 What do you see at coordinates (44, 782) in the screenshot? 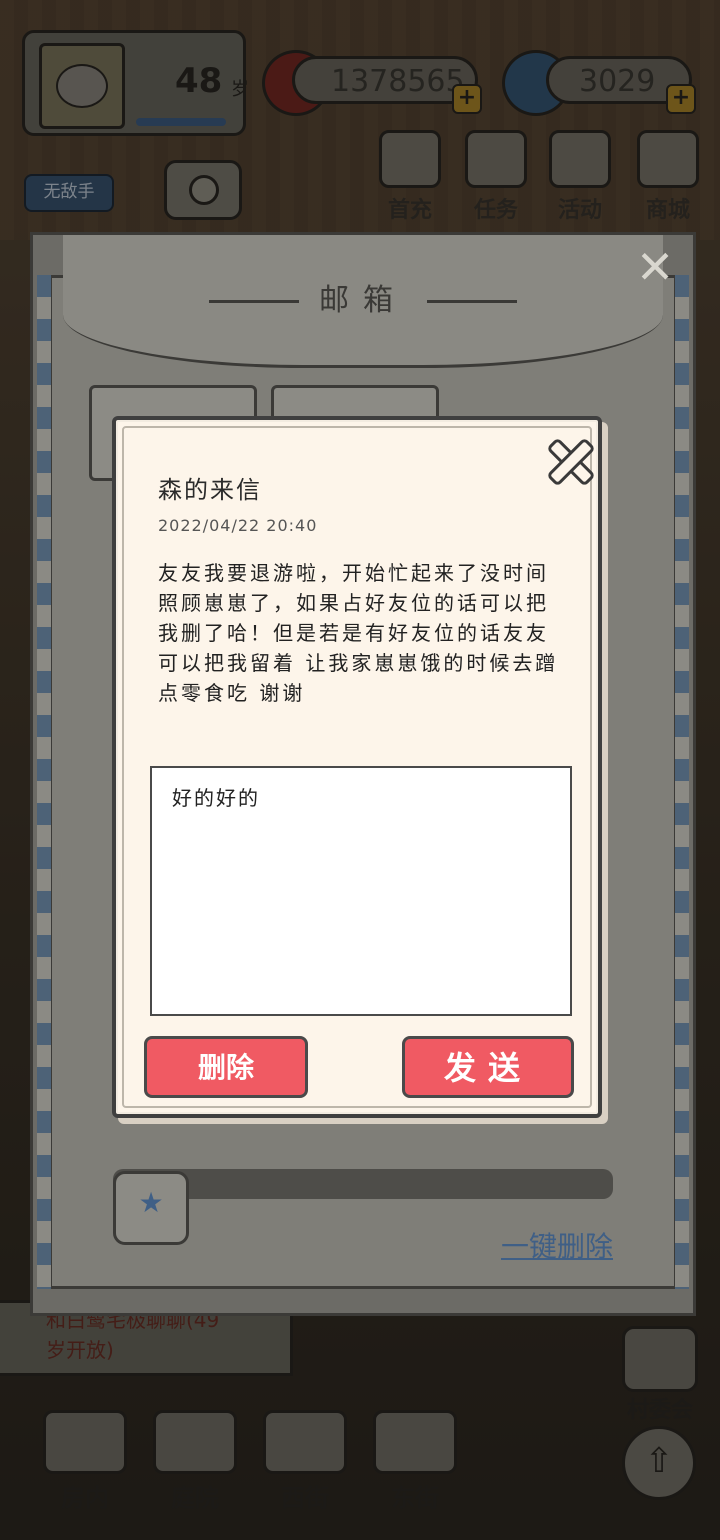
I see `airmail-stripe-left` at bounding box center [44, 782].